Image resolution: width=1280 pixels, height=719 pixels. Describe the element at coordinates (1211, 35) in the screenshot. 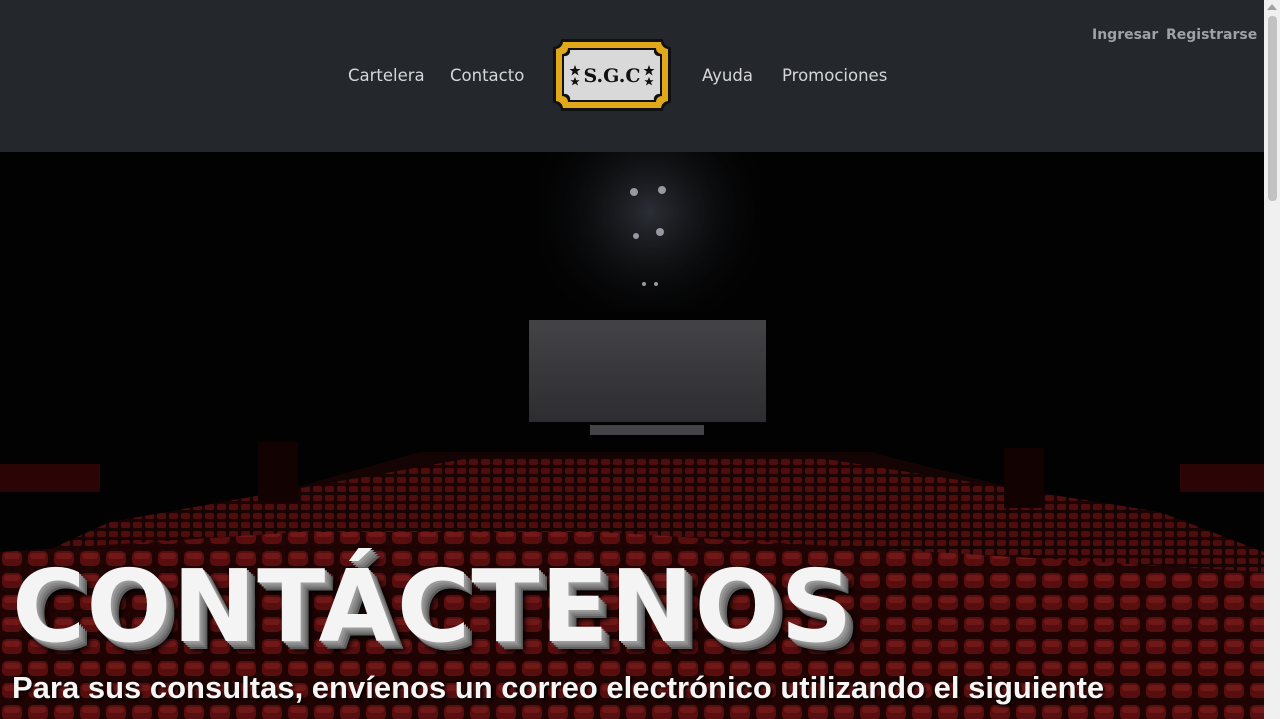

I see `register-link: Registrarse` at that location.